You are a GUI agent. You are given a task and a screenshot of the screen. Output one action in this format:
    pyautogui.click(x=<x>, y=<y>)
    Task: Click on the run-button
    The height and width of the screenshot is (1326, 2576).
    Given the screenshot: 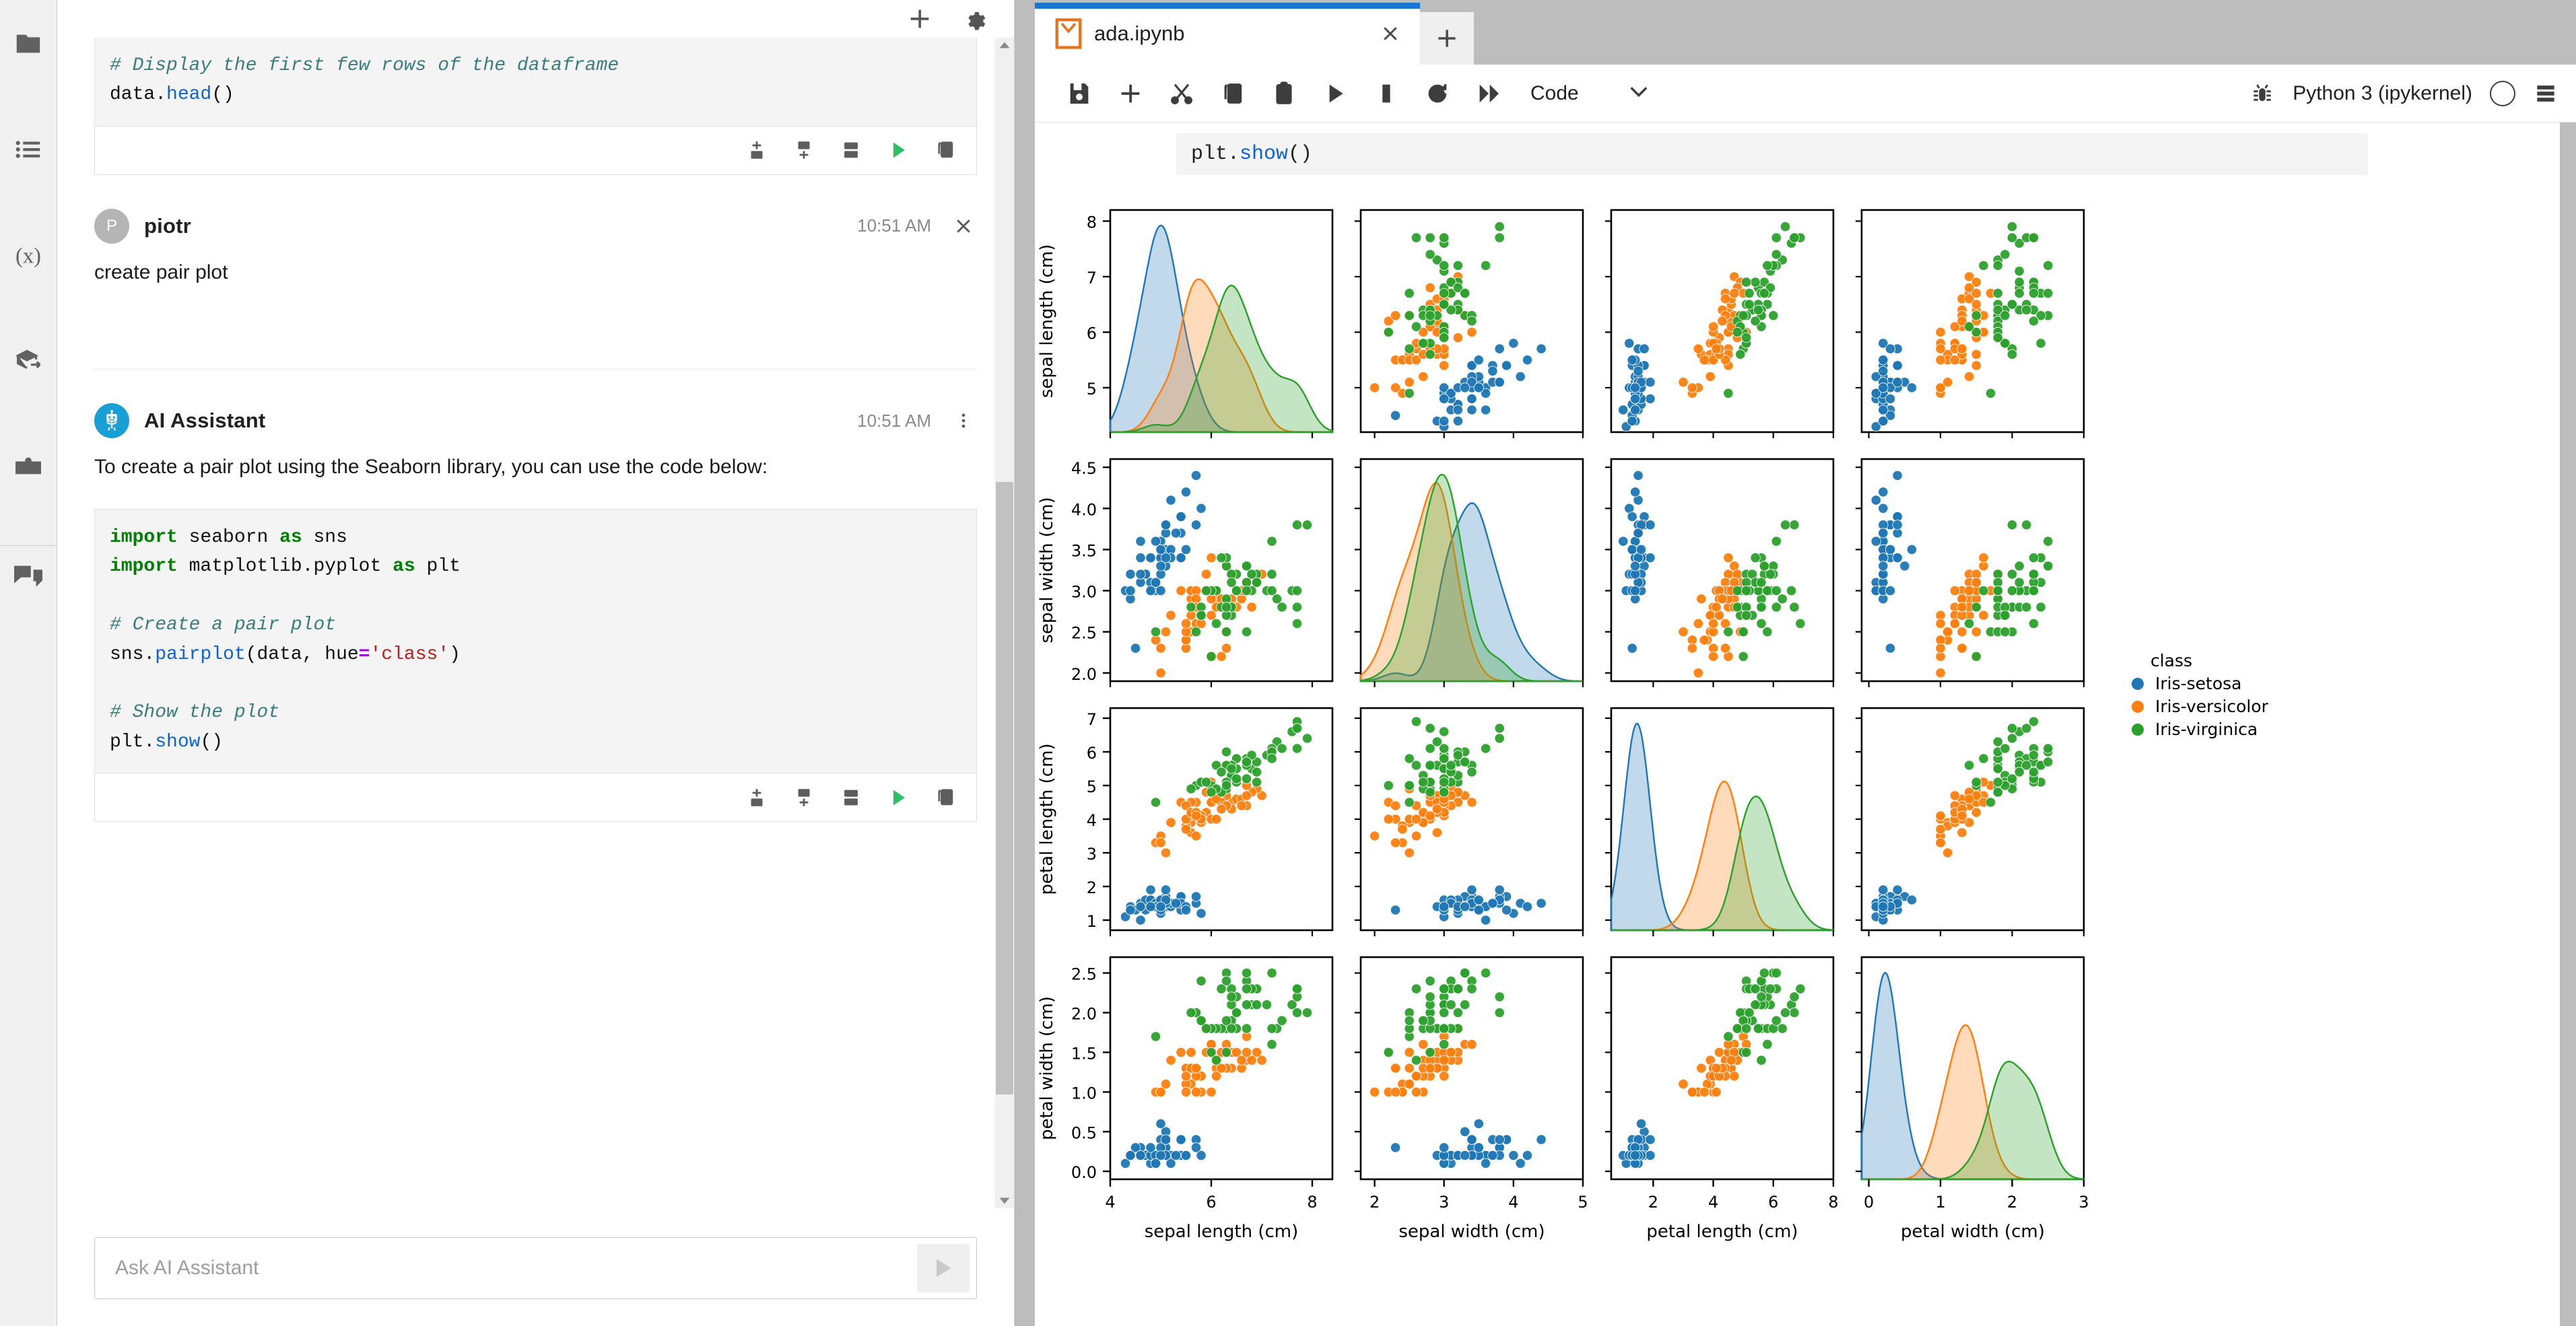 What is the action you would take?
    pyautogui.click(x=1335, y=93)
    